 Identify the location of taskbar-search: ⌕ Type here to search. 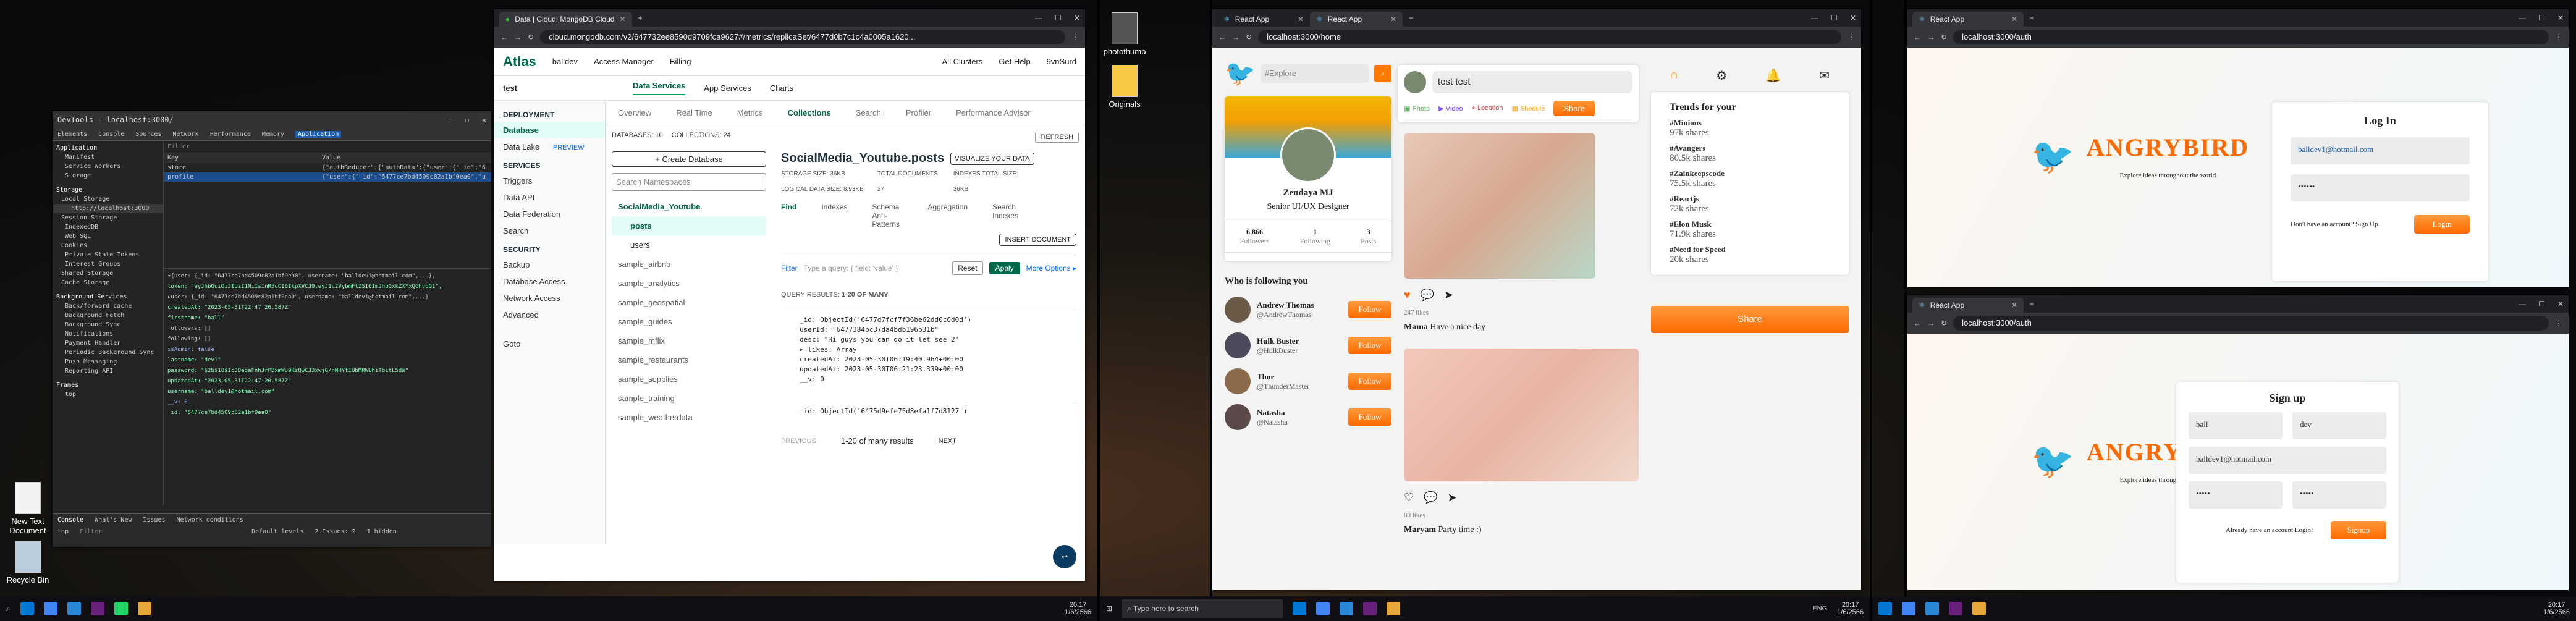
(1202, 609).